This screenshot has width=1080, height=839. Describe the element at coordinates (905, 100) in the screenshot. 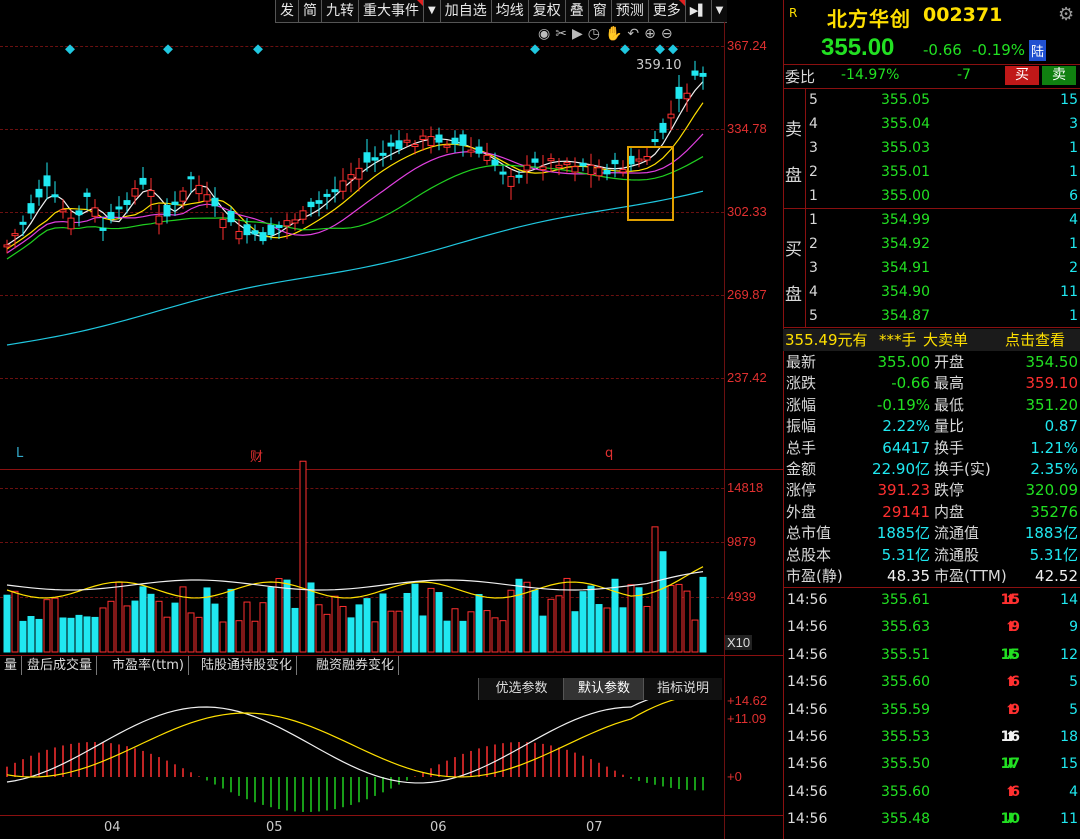

I see `ask-price: 355.05` at that location.